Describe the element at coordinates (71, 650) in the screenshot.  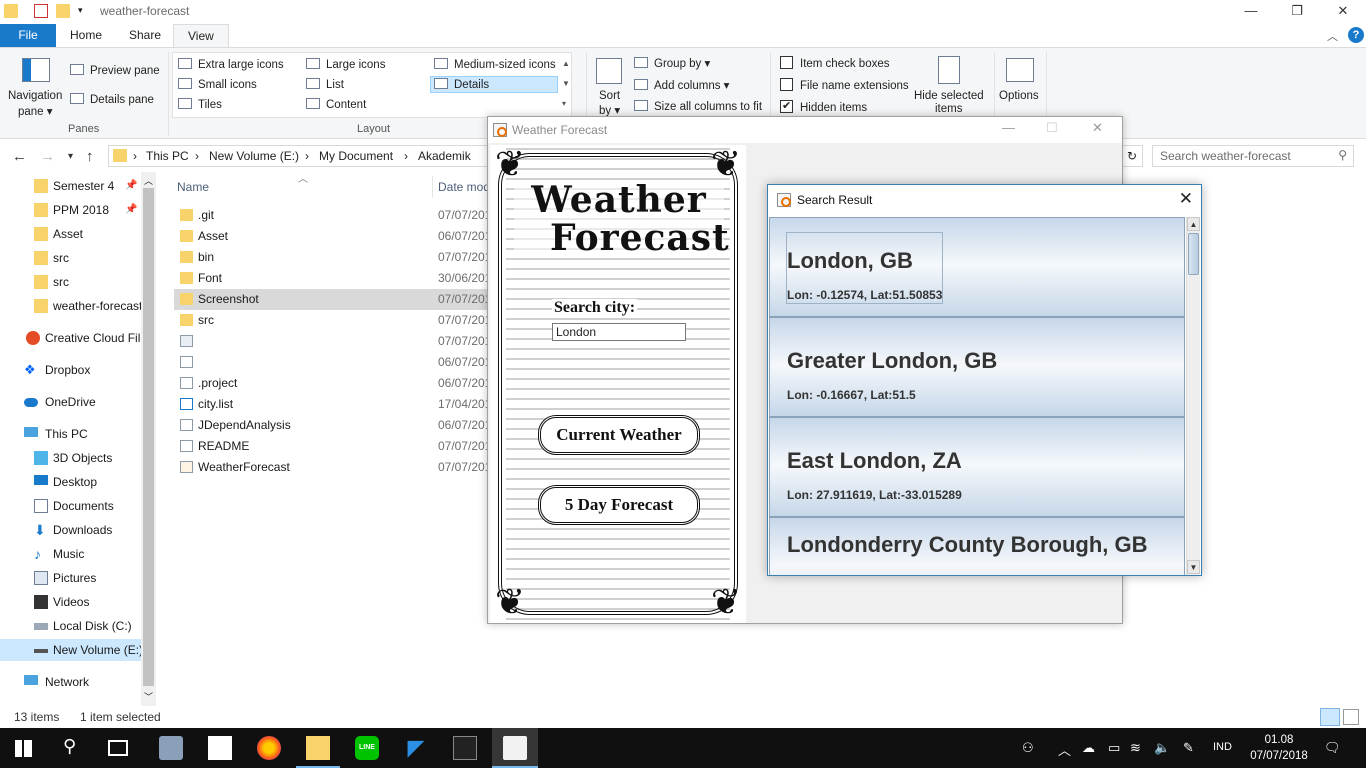
I see `nav-item-new-volume-e: New Volume (E:)` at that location.